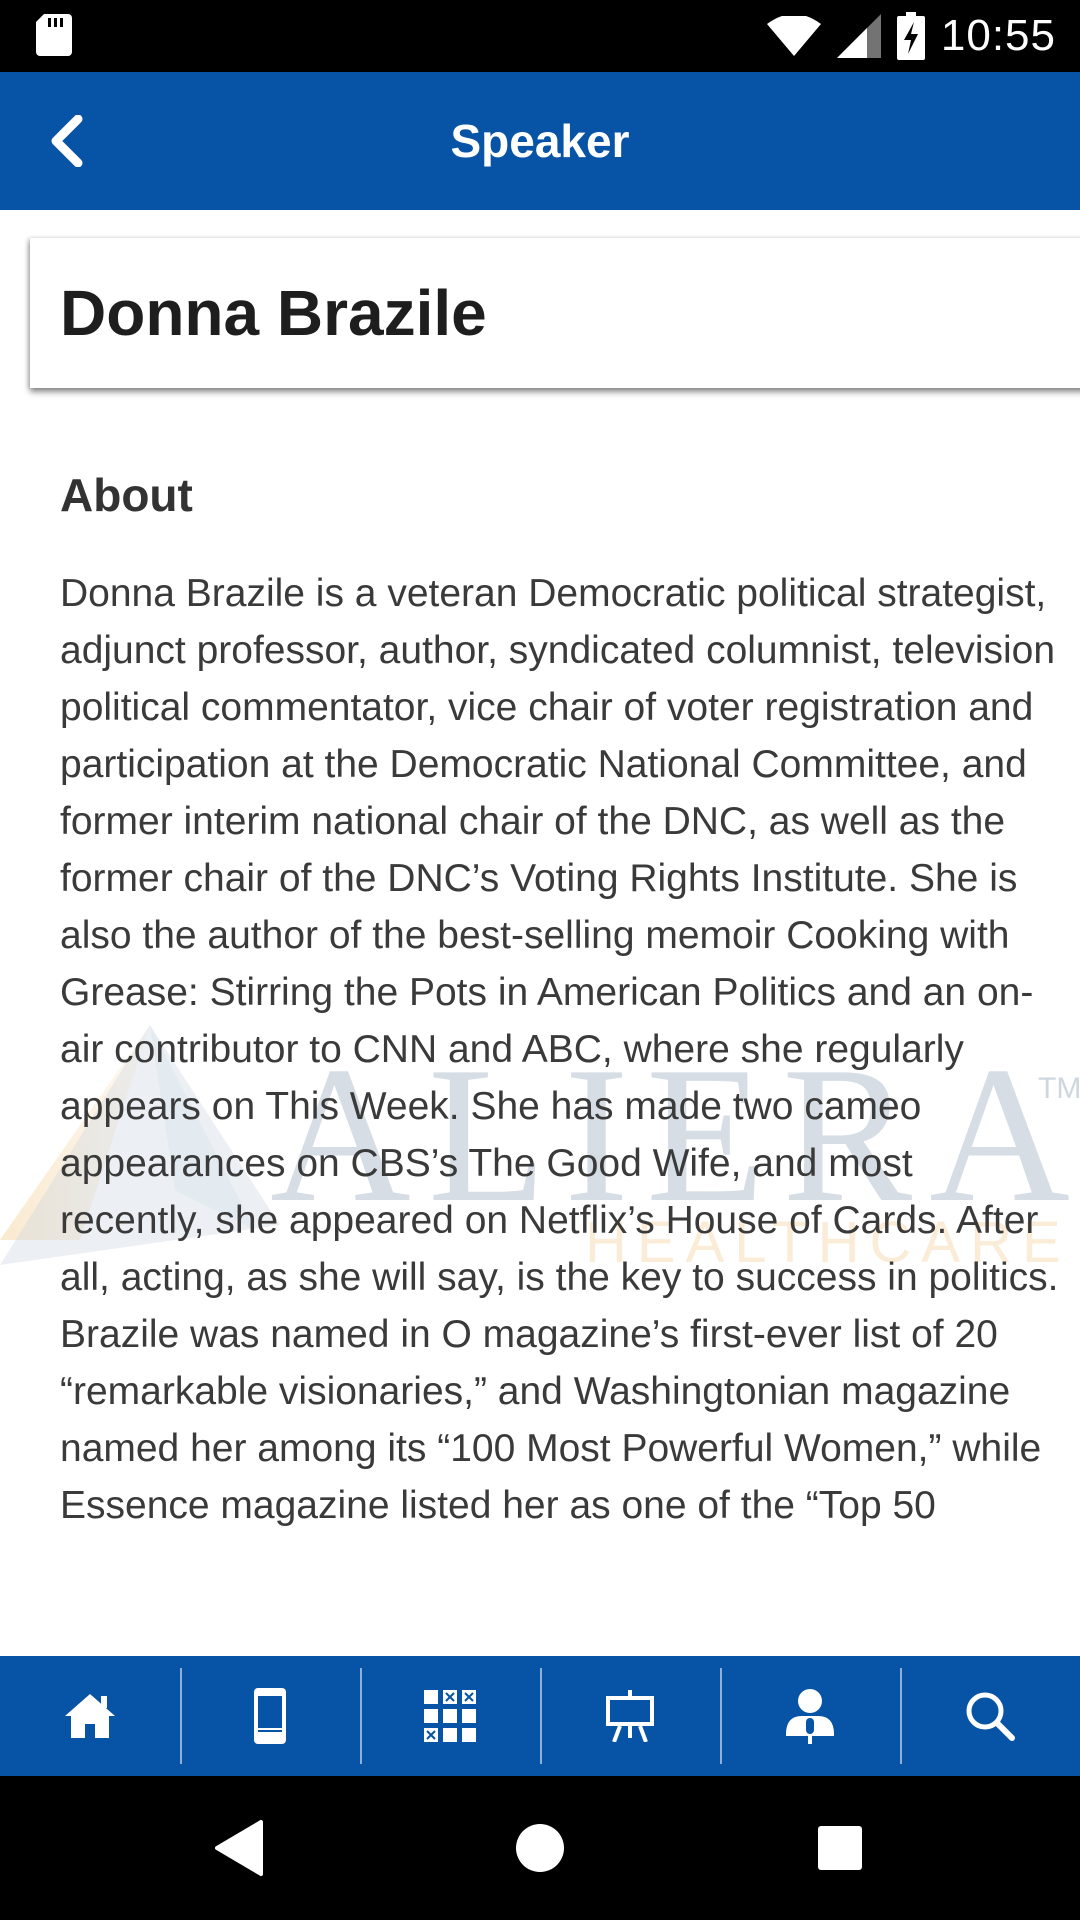 The height and width of the screenshot is (1920, 1080). I want to click on speaker-person-icon, so click(810, 1716).